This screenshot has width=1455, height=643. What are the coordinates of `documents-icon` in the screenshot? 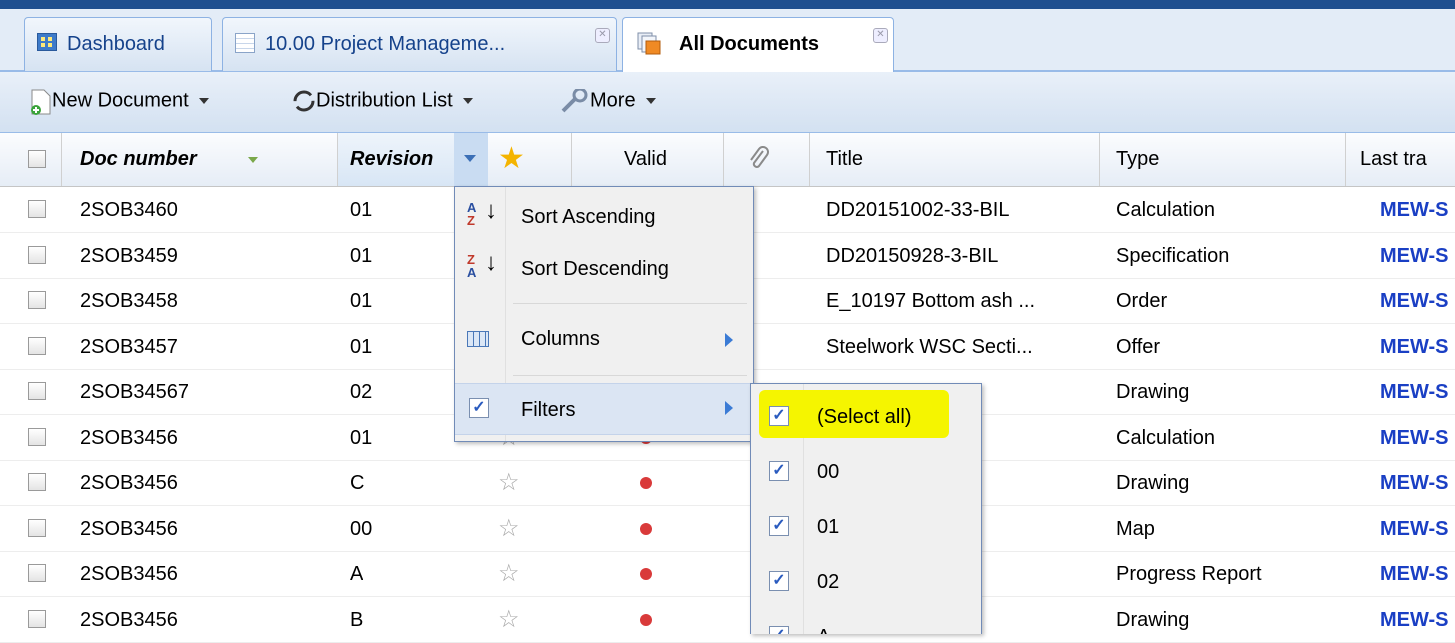 It's located at (649, 43).